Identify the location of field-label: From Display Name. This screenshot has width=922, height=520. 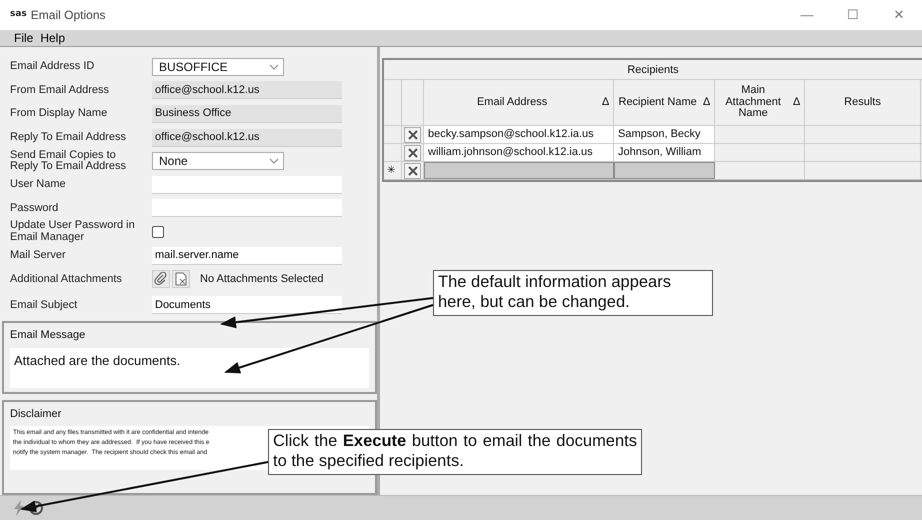
(59, 114).